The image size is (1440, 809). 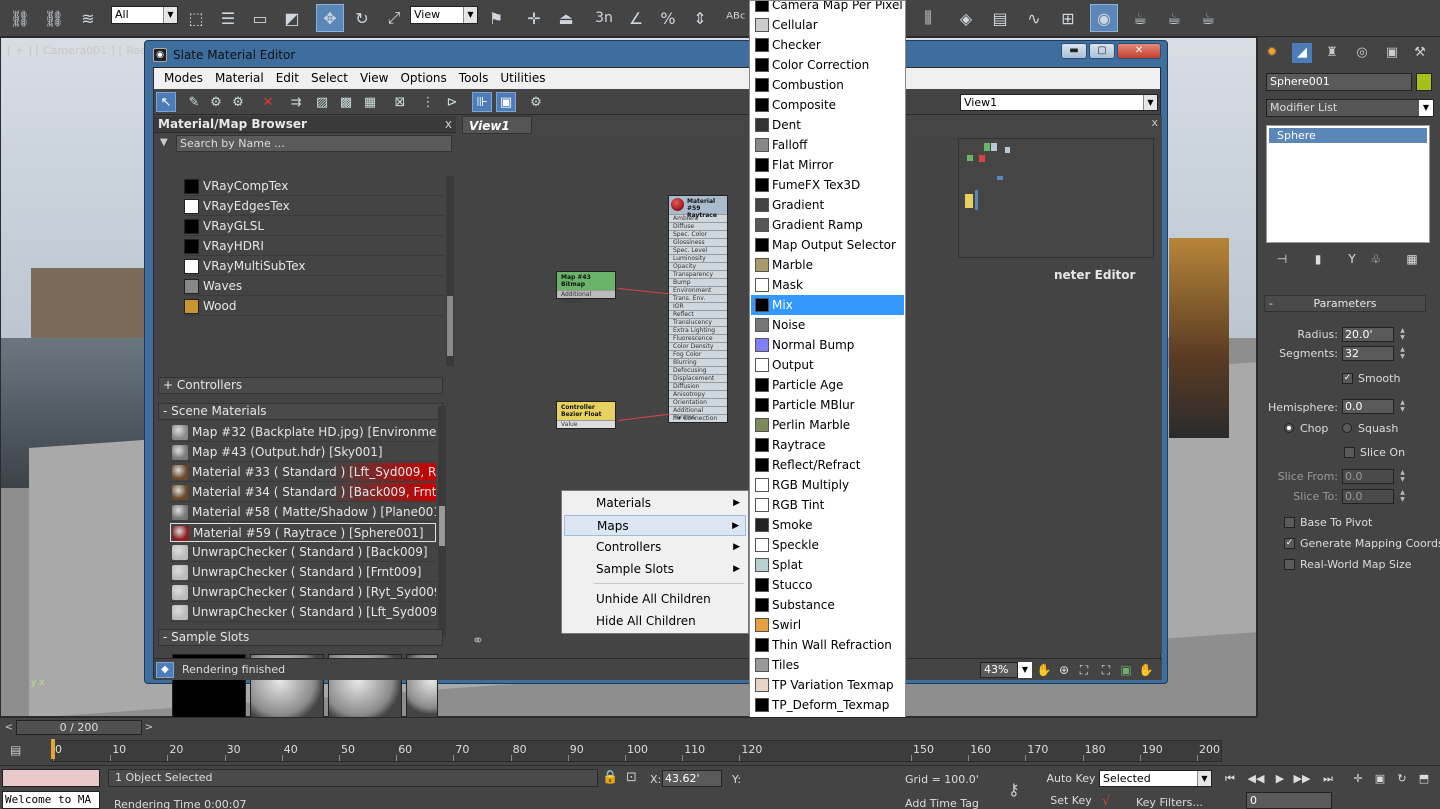 What do you see at coordinates (698, 378) in the screenshot?
I see `material-port: Displacement` at bounding box center [698, 378].